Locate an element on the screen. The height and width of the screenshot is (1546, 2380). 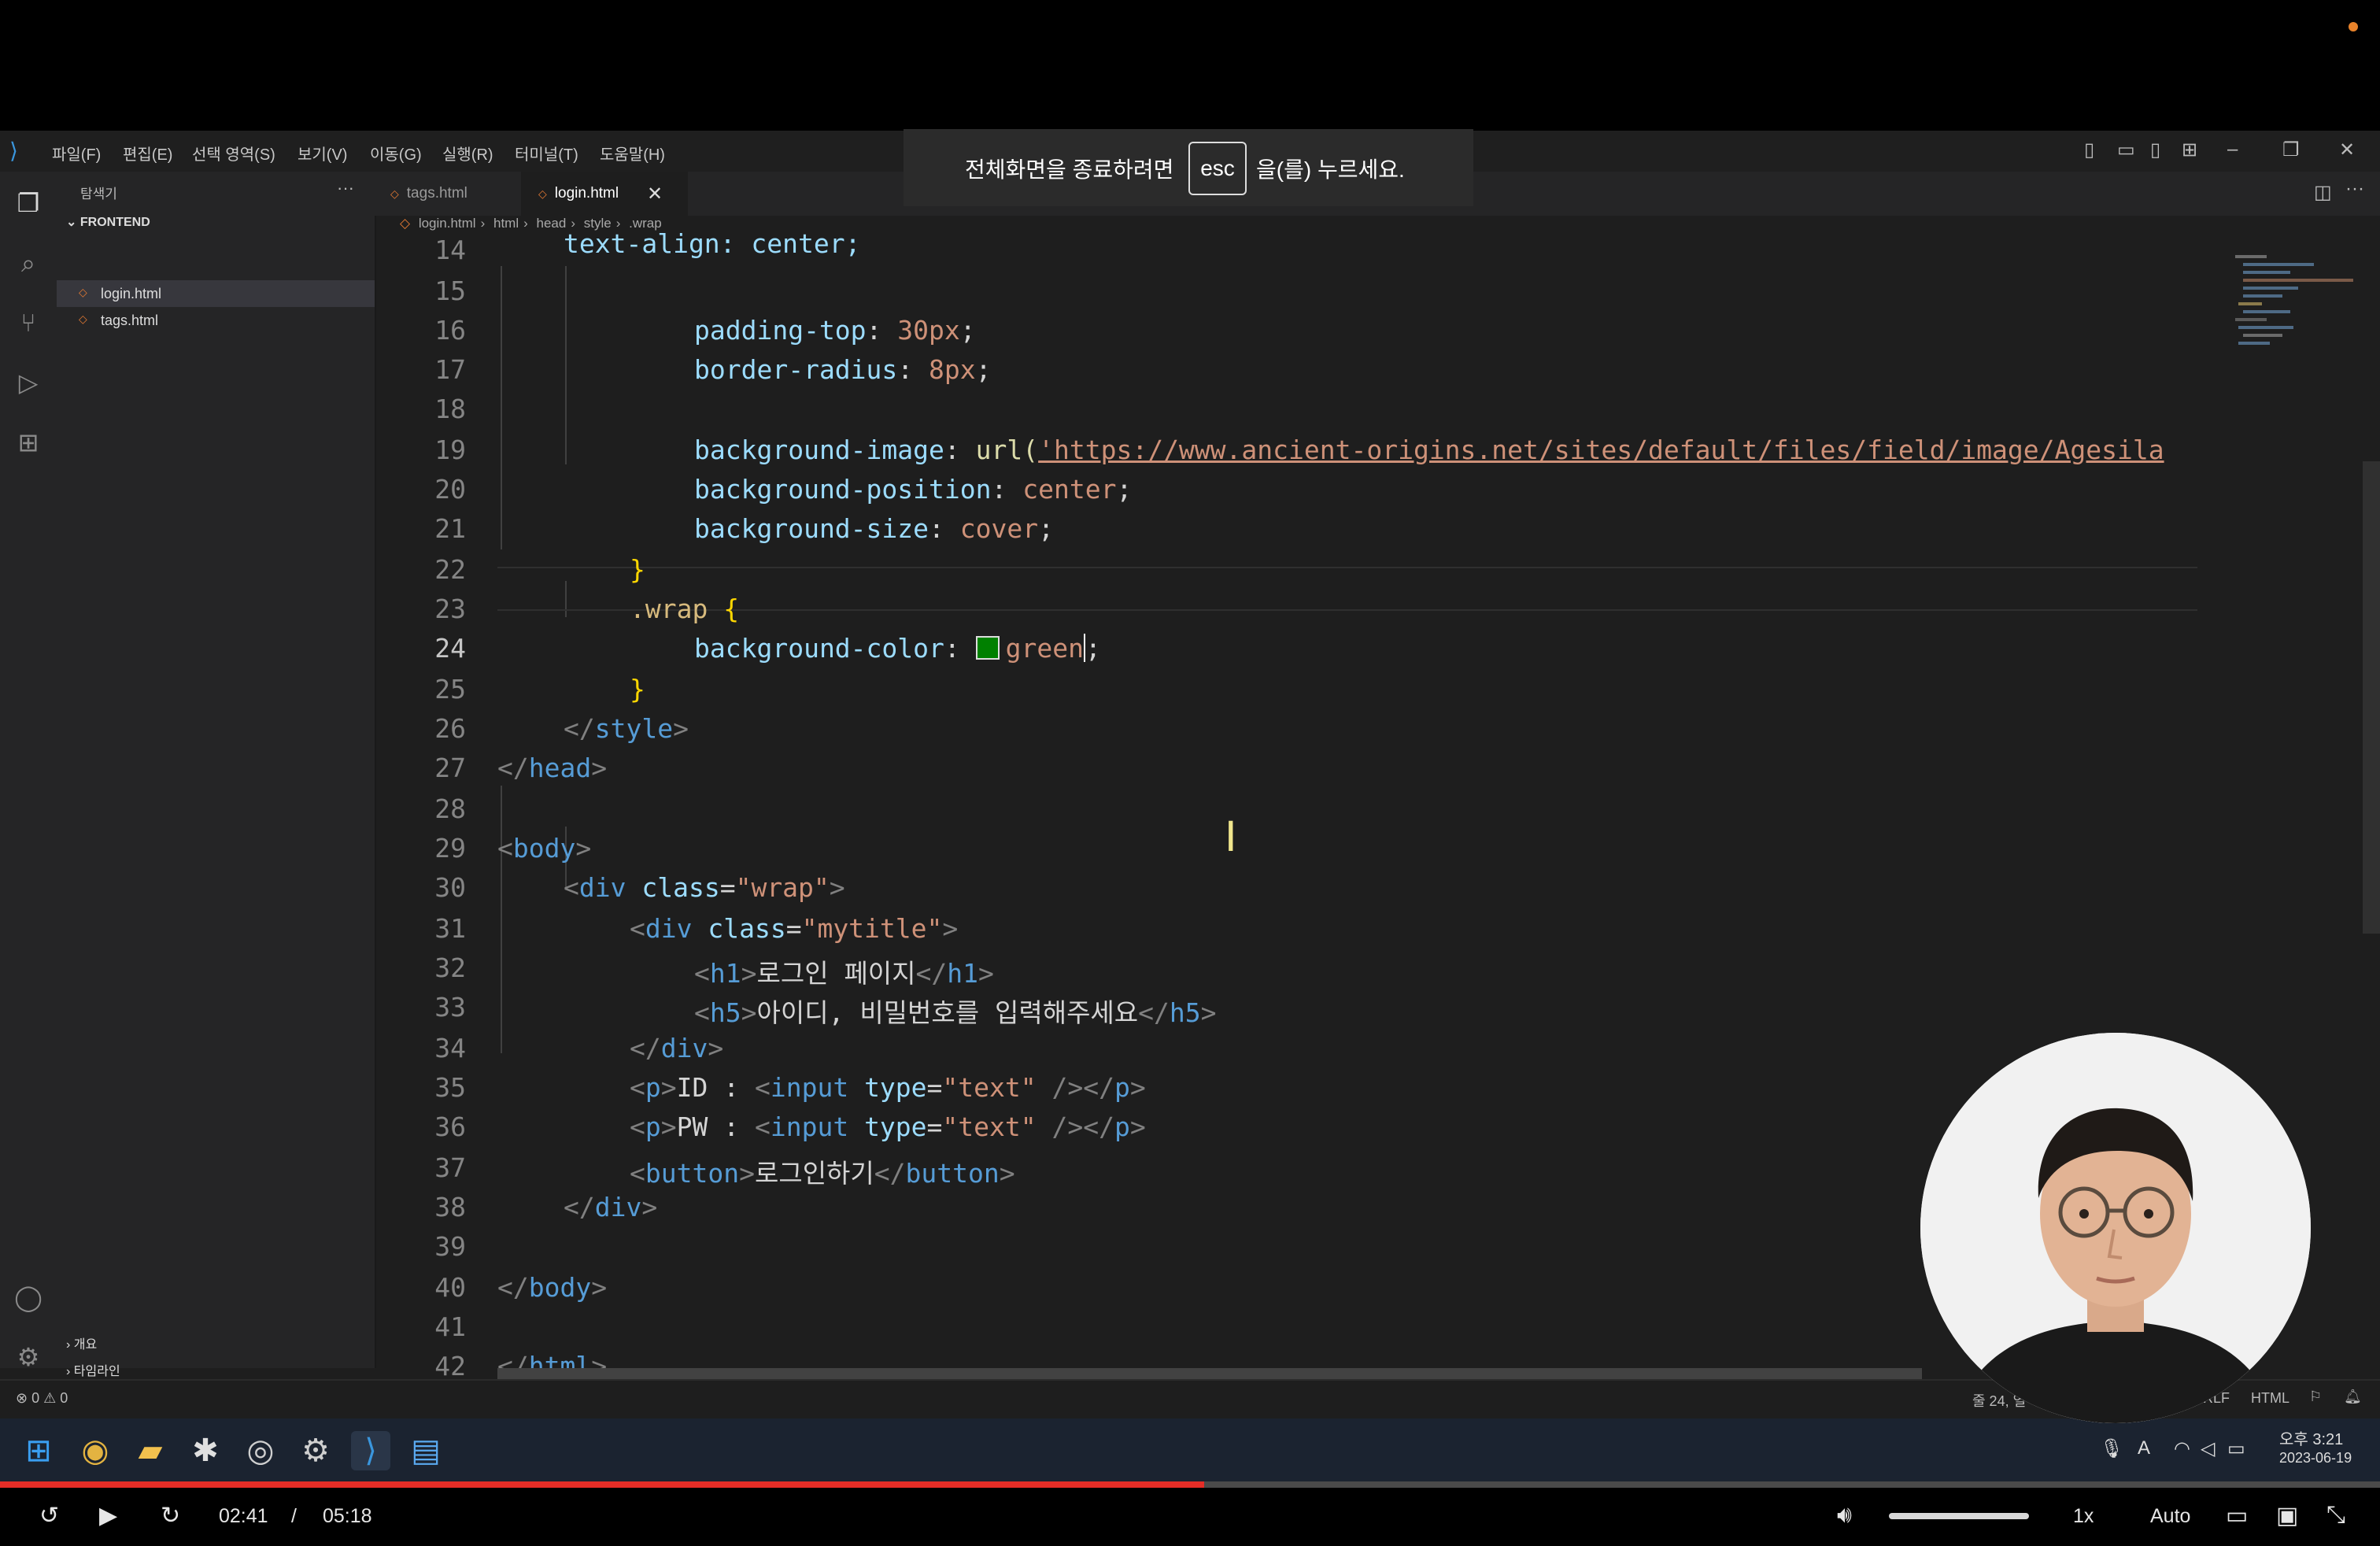
outline-section: › 개요 is located at coordinates (81, 1343).